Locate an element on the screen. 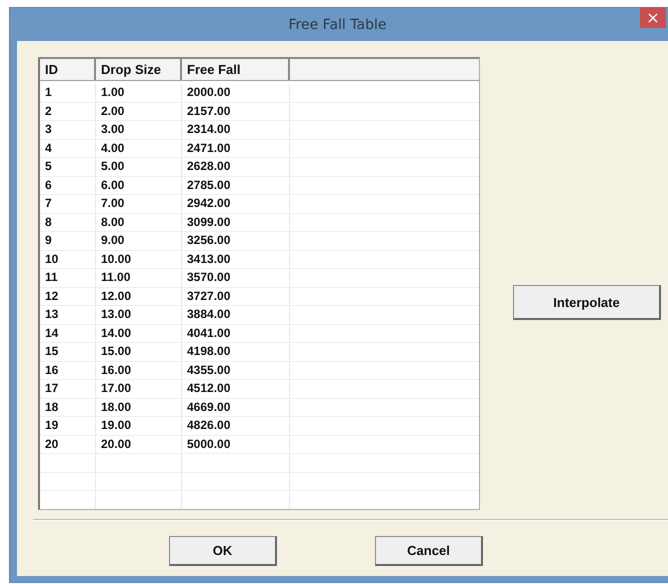  table-cell: 1 is located at coordinates (68, 93).